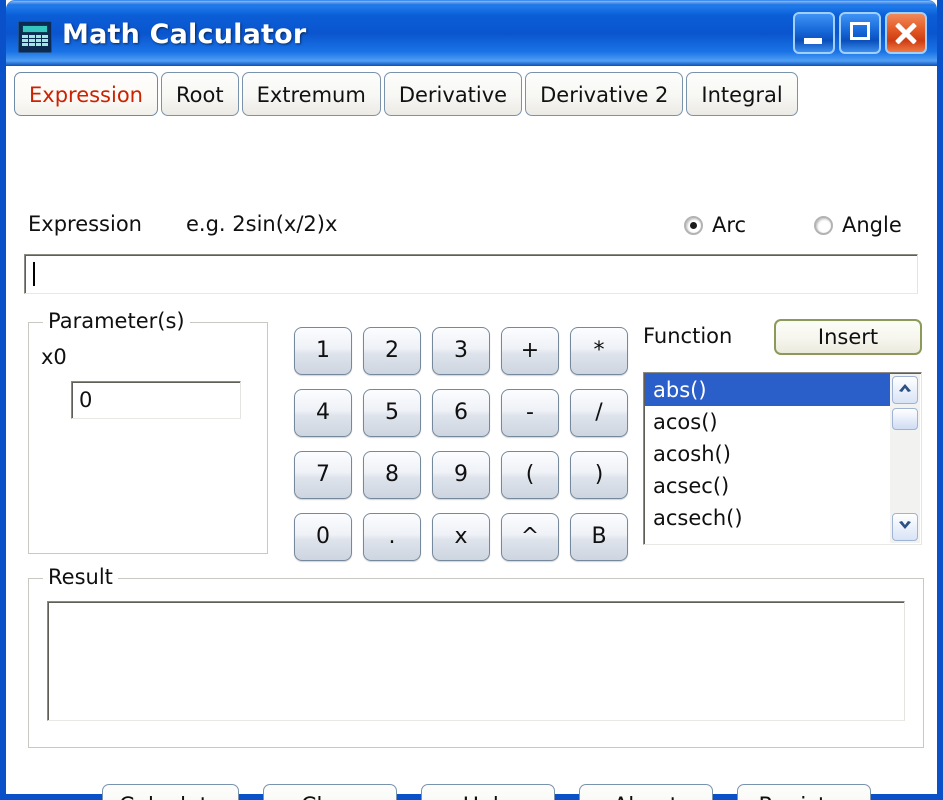  Describe the element at coordinates (767, 422) in the screenshot. I see `function-item-acos: acos()` at that location.